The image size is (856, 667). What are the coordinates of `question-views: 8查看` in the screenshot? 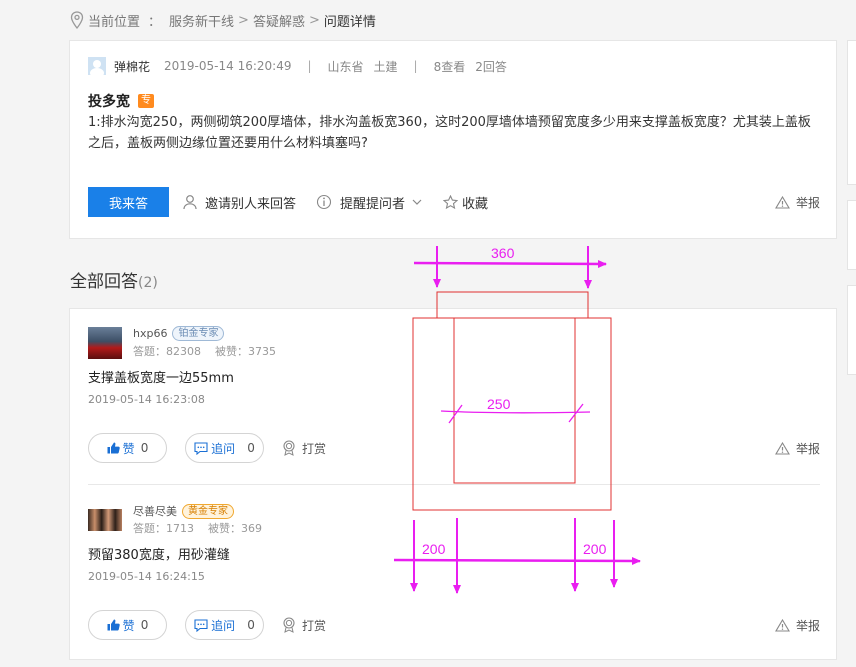 It's located at (449, 66).